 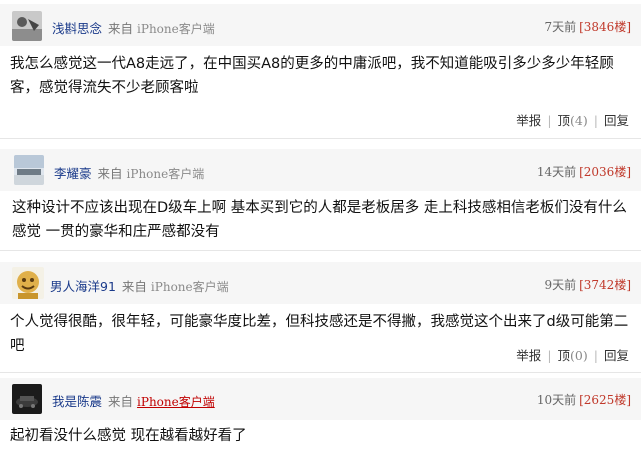 What do you see at coordinates (83, 286) in the screenshot?
I see `username: 男人海洋91` at bounding box center [83, 286].